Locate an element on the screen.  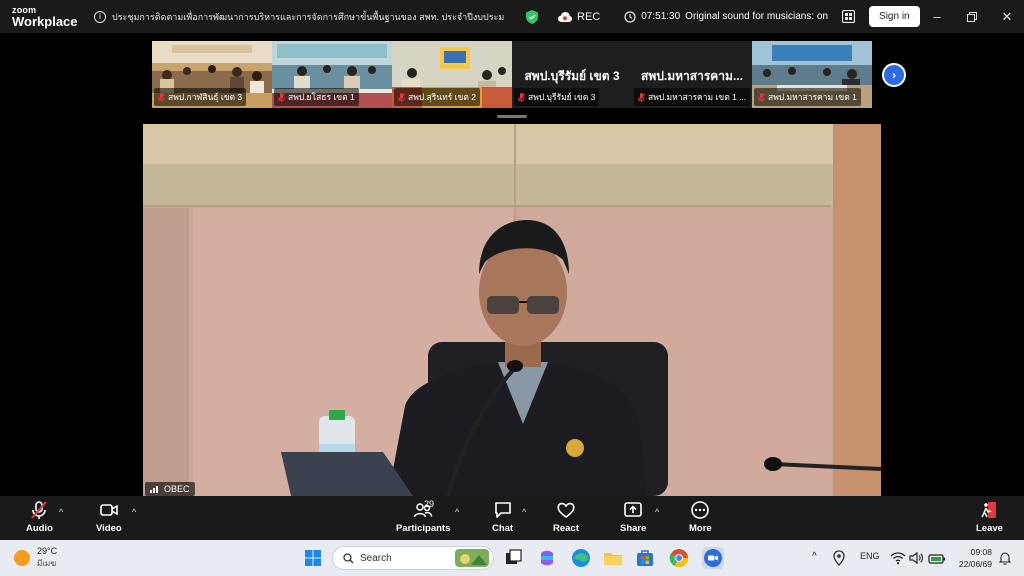
chrome-browser-icon is located at coordinates (679, 558).